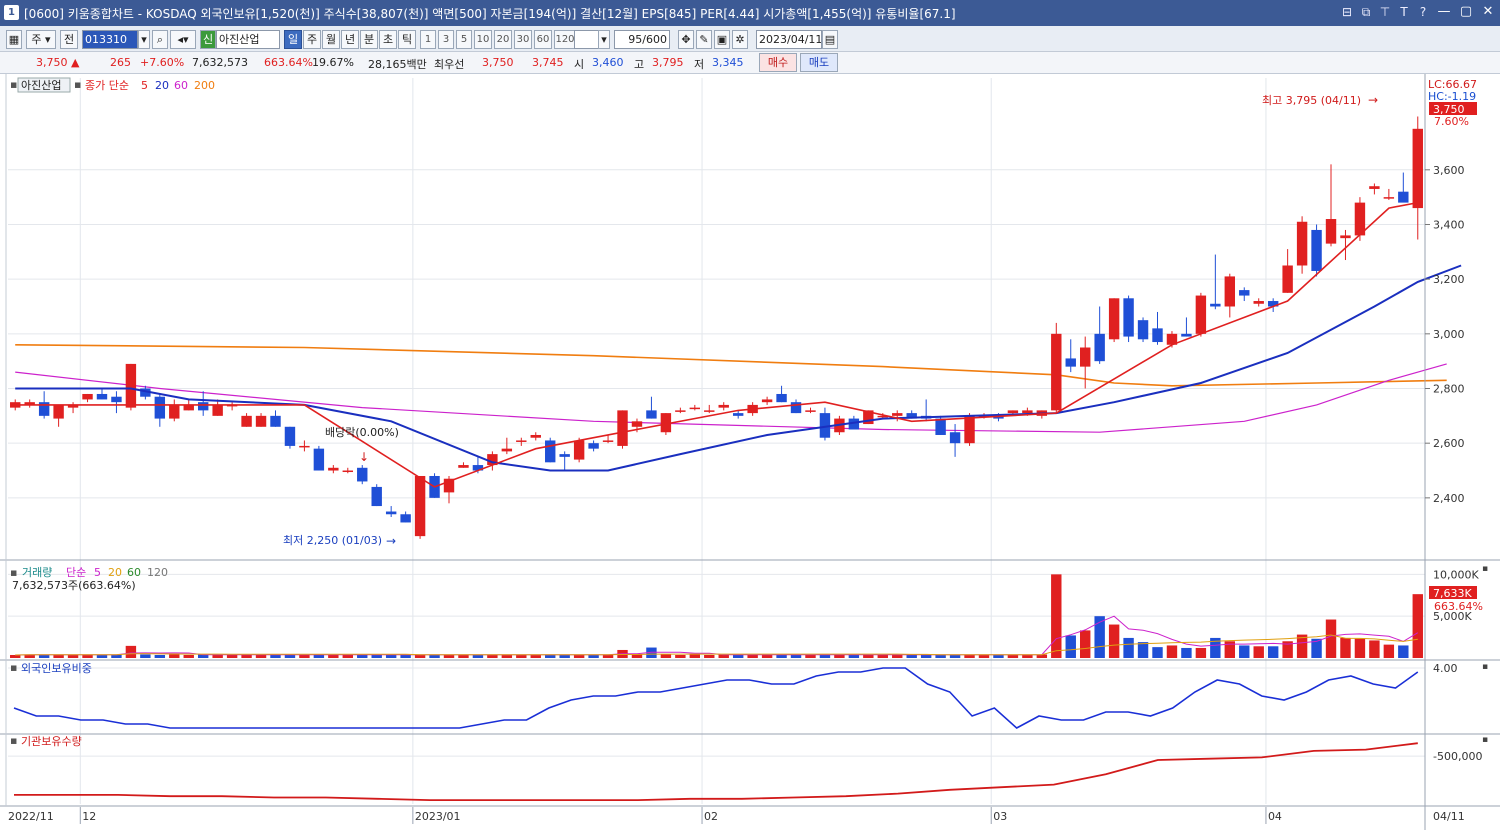 This screenshot has height=830, width=1500. I want to click on period-button-6: 틱, so click(407, 39).